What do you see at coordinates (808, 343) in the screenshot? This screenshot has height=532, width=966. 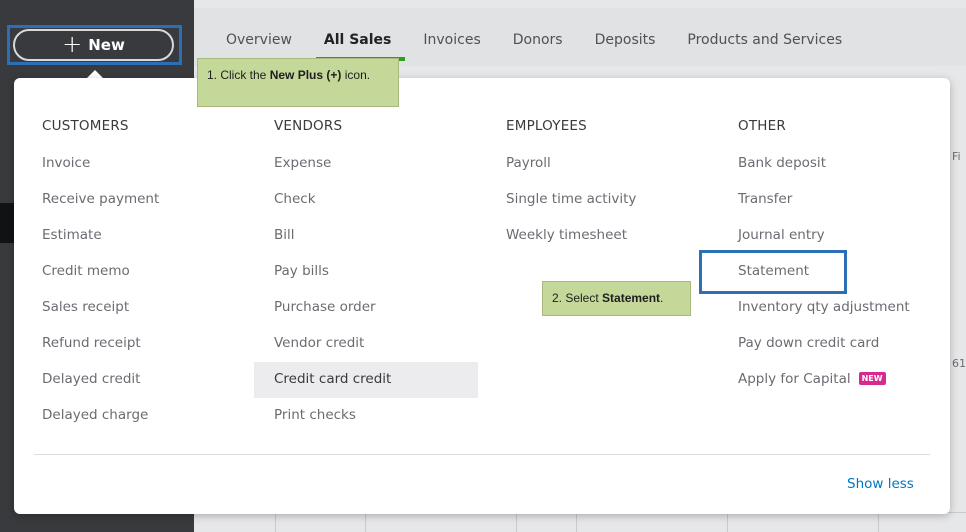 I see `menu-item-pay-down-credit-card: Pay down credit card` at bounding box center [808, 343].